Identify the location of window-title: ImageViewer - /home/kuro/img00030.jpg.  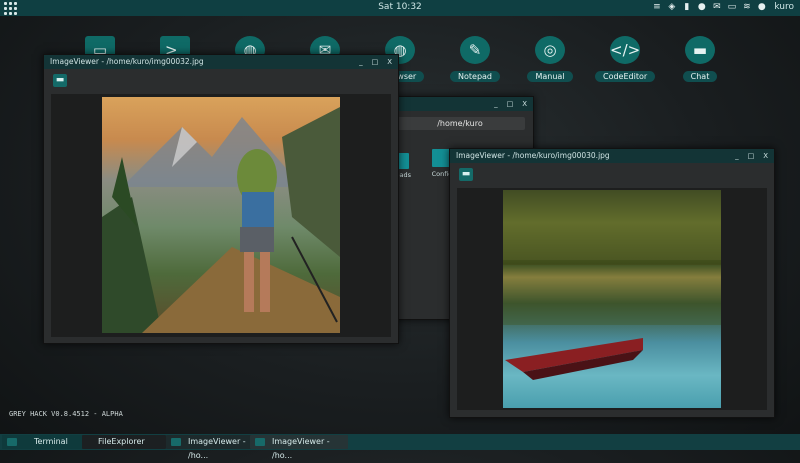
(533, 155).